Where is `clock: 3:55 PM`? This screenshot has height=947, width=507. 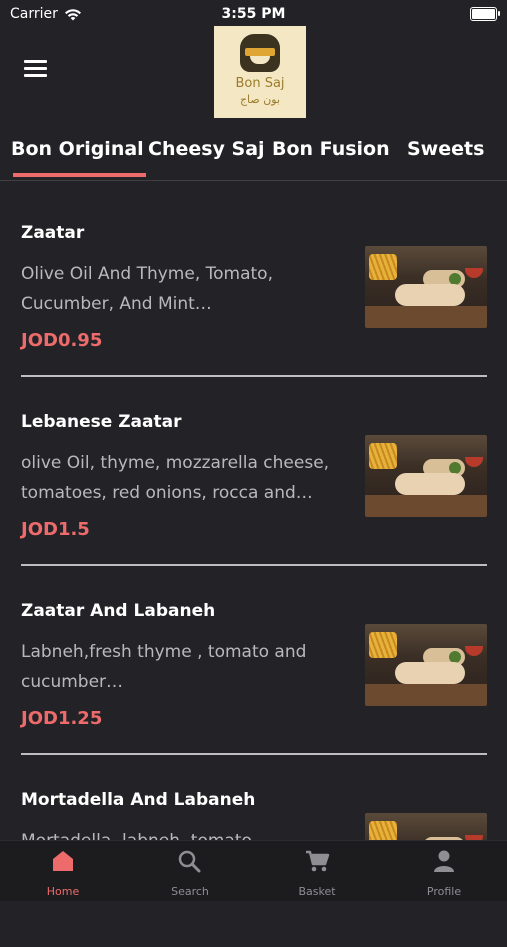
clock: 3:55 PM is located at coordinates (253, 14).